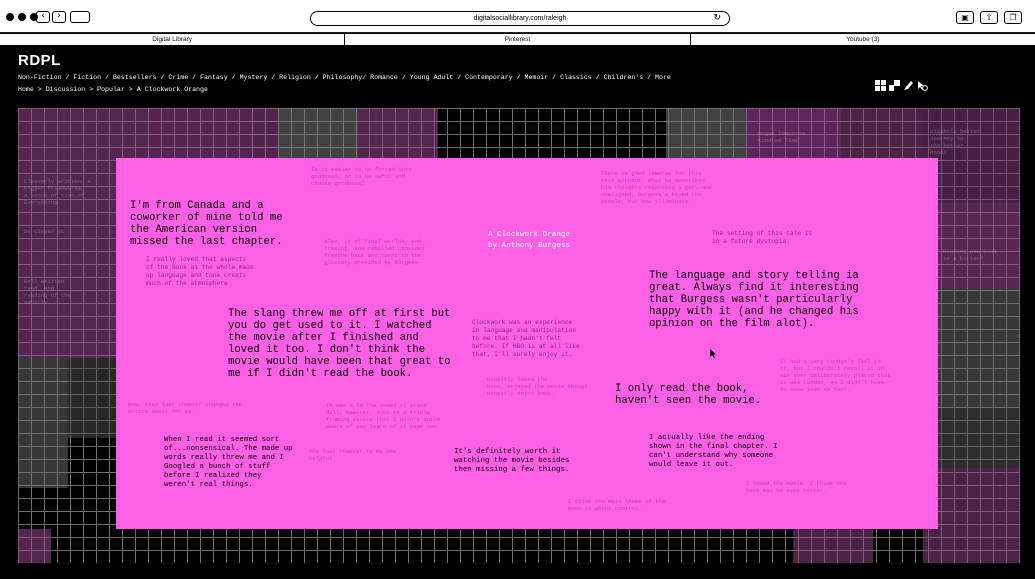  What do you see at coordinates (529, 235) in the screenshot?
I see `book-title: A Clockwork Orange` at bounding box center [529, 235].